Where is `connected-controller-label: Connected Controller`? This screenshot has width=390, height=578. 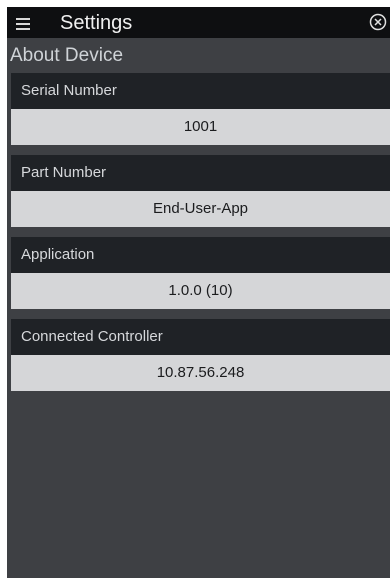 connected-controller-label: Connected Controller is located at coordinates (200, 337).